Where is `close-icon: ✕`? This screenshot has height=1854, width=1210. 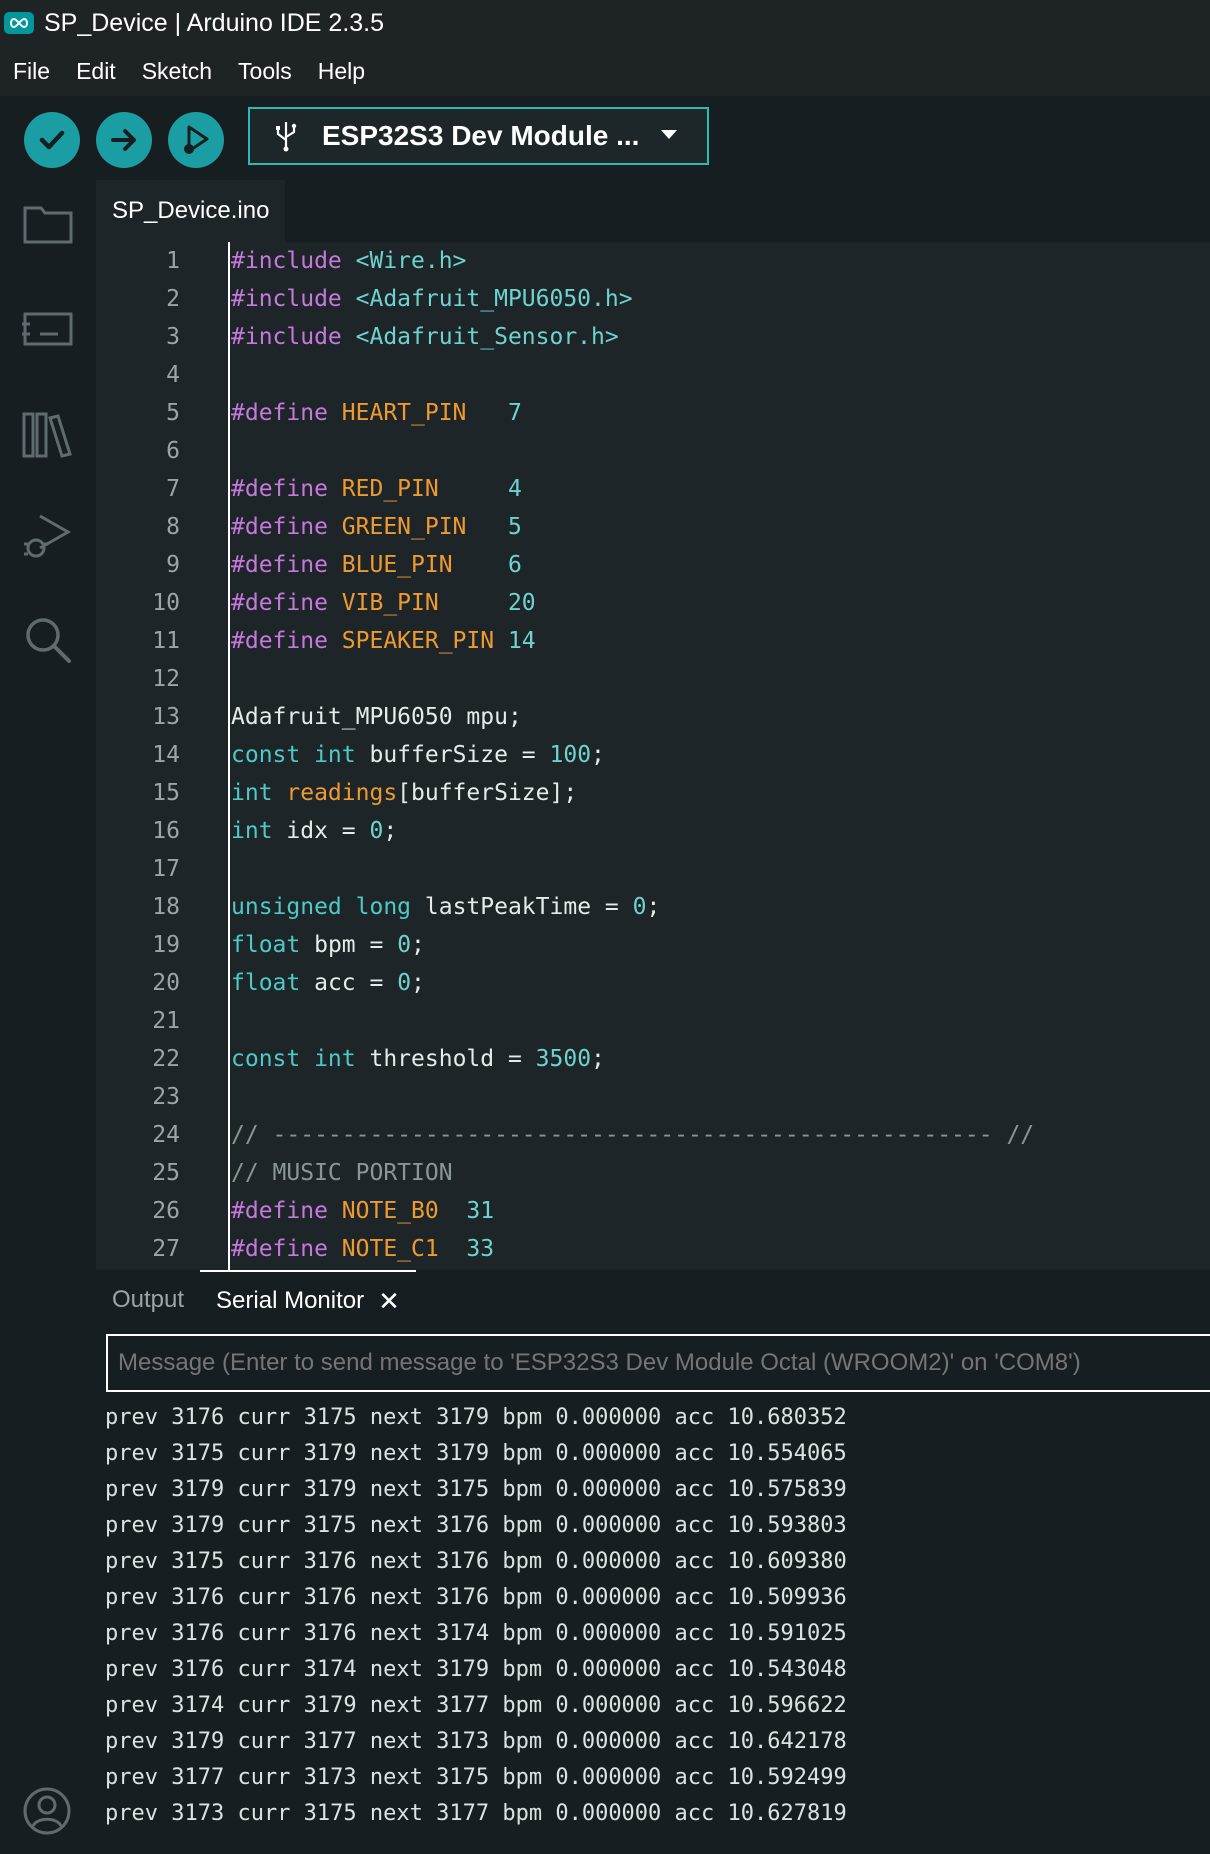 close-icon: ✕ is located at coordinates (389, 1301).